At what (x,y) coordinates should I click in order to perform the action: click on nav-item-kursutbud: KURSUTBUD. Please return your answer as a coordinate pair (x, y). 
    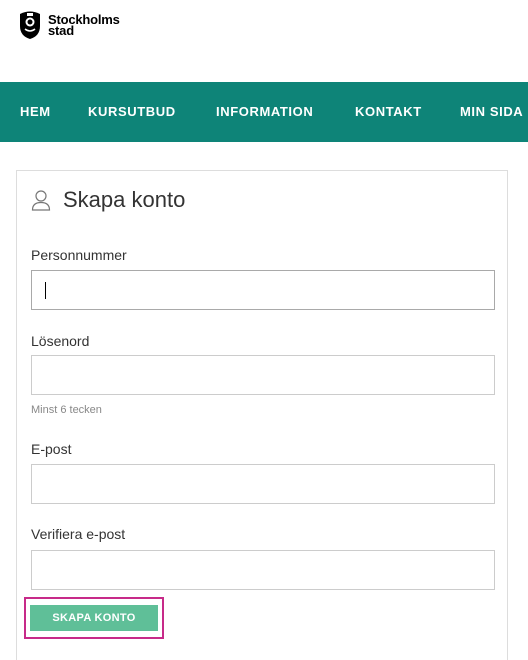
    Looking at the image, I should click on (132, 112).